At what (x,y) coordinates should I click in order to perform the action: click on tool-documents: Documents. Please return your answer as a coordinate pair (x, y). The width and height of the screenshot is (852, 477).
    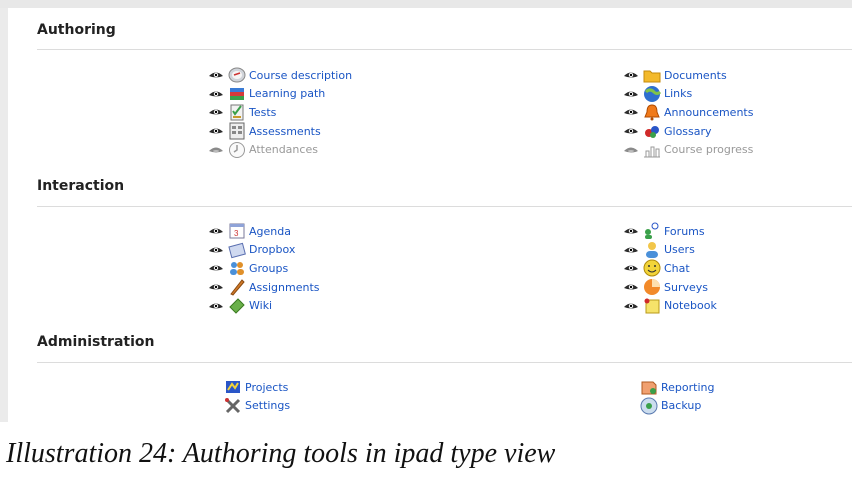
    Looking at the image, I should click on (675, 75).